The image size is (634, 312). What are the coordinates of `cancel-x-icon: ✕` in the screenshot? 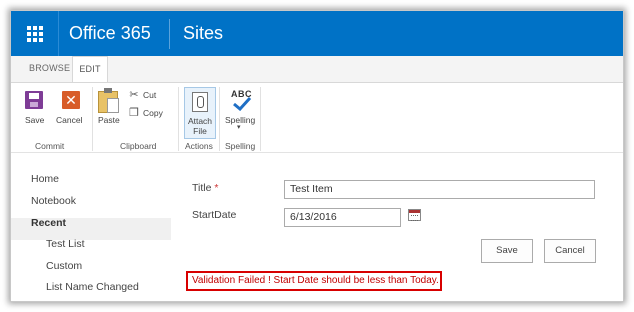 It's located at (71, 100).